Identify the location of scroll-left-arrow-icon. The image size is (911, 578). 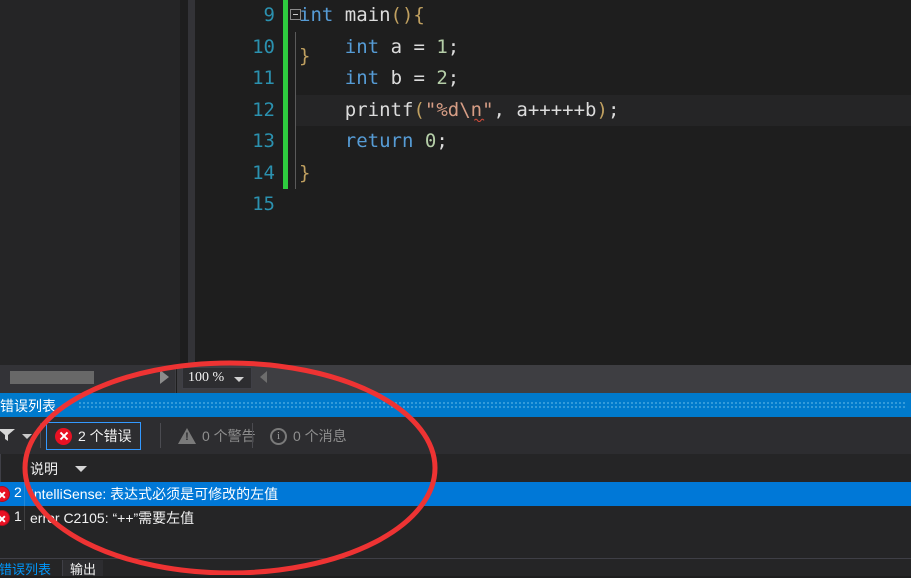
(263, 377).